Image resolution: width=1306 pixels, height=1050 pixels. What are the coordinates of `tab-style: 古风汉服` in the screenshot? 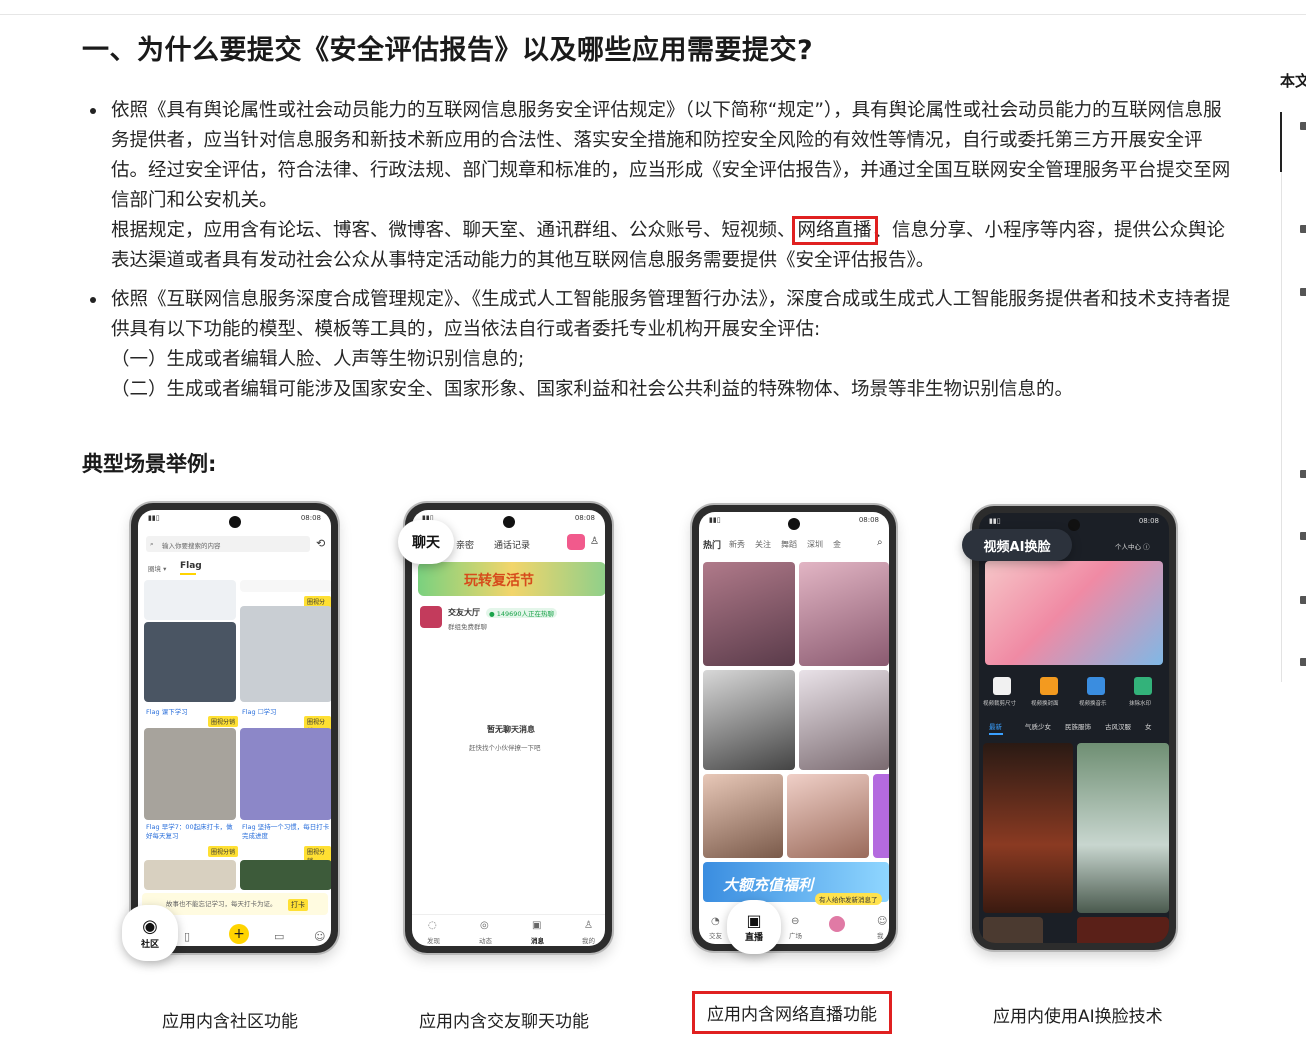 It's located at (1118, 726).